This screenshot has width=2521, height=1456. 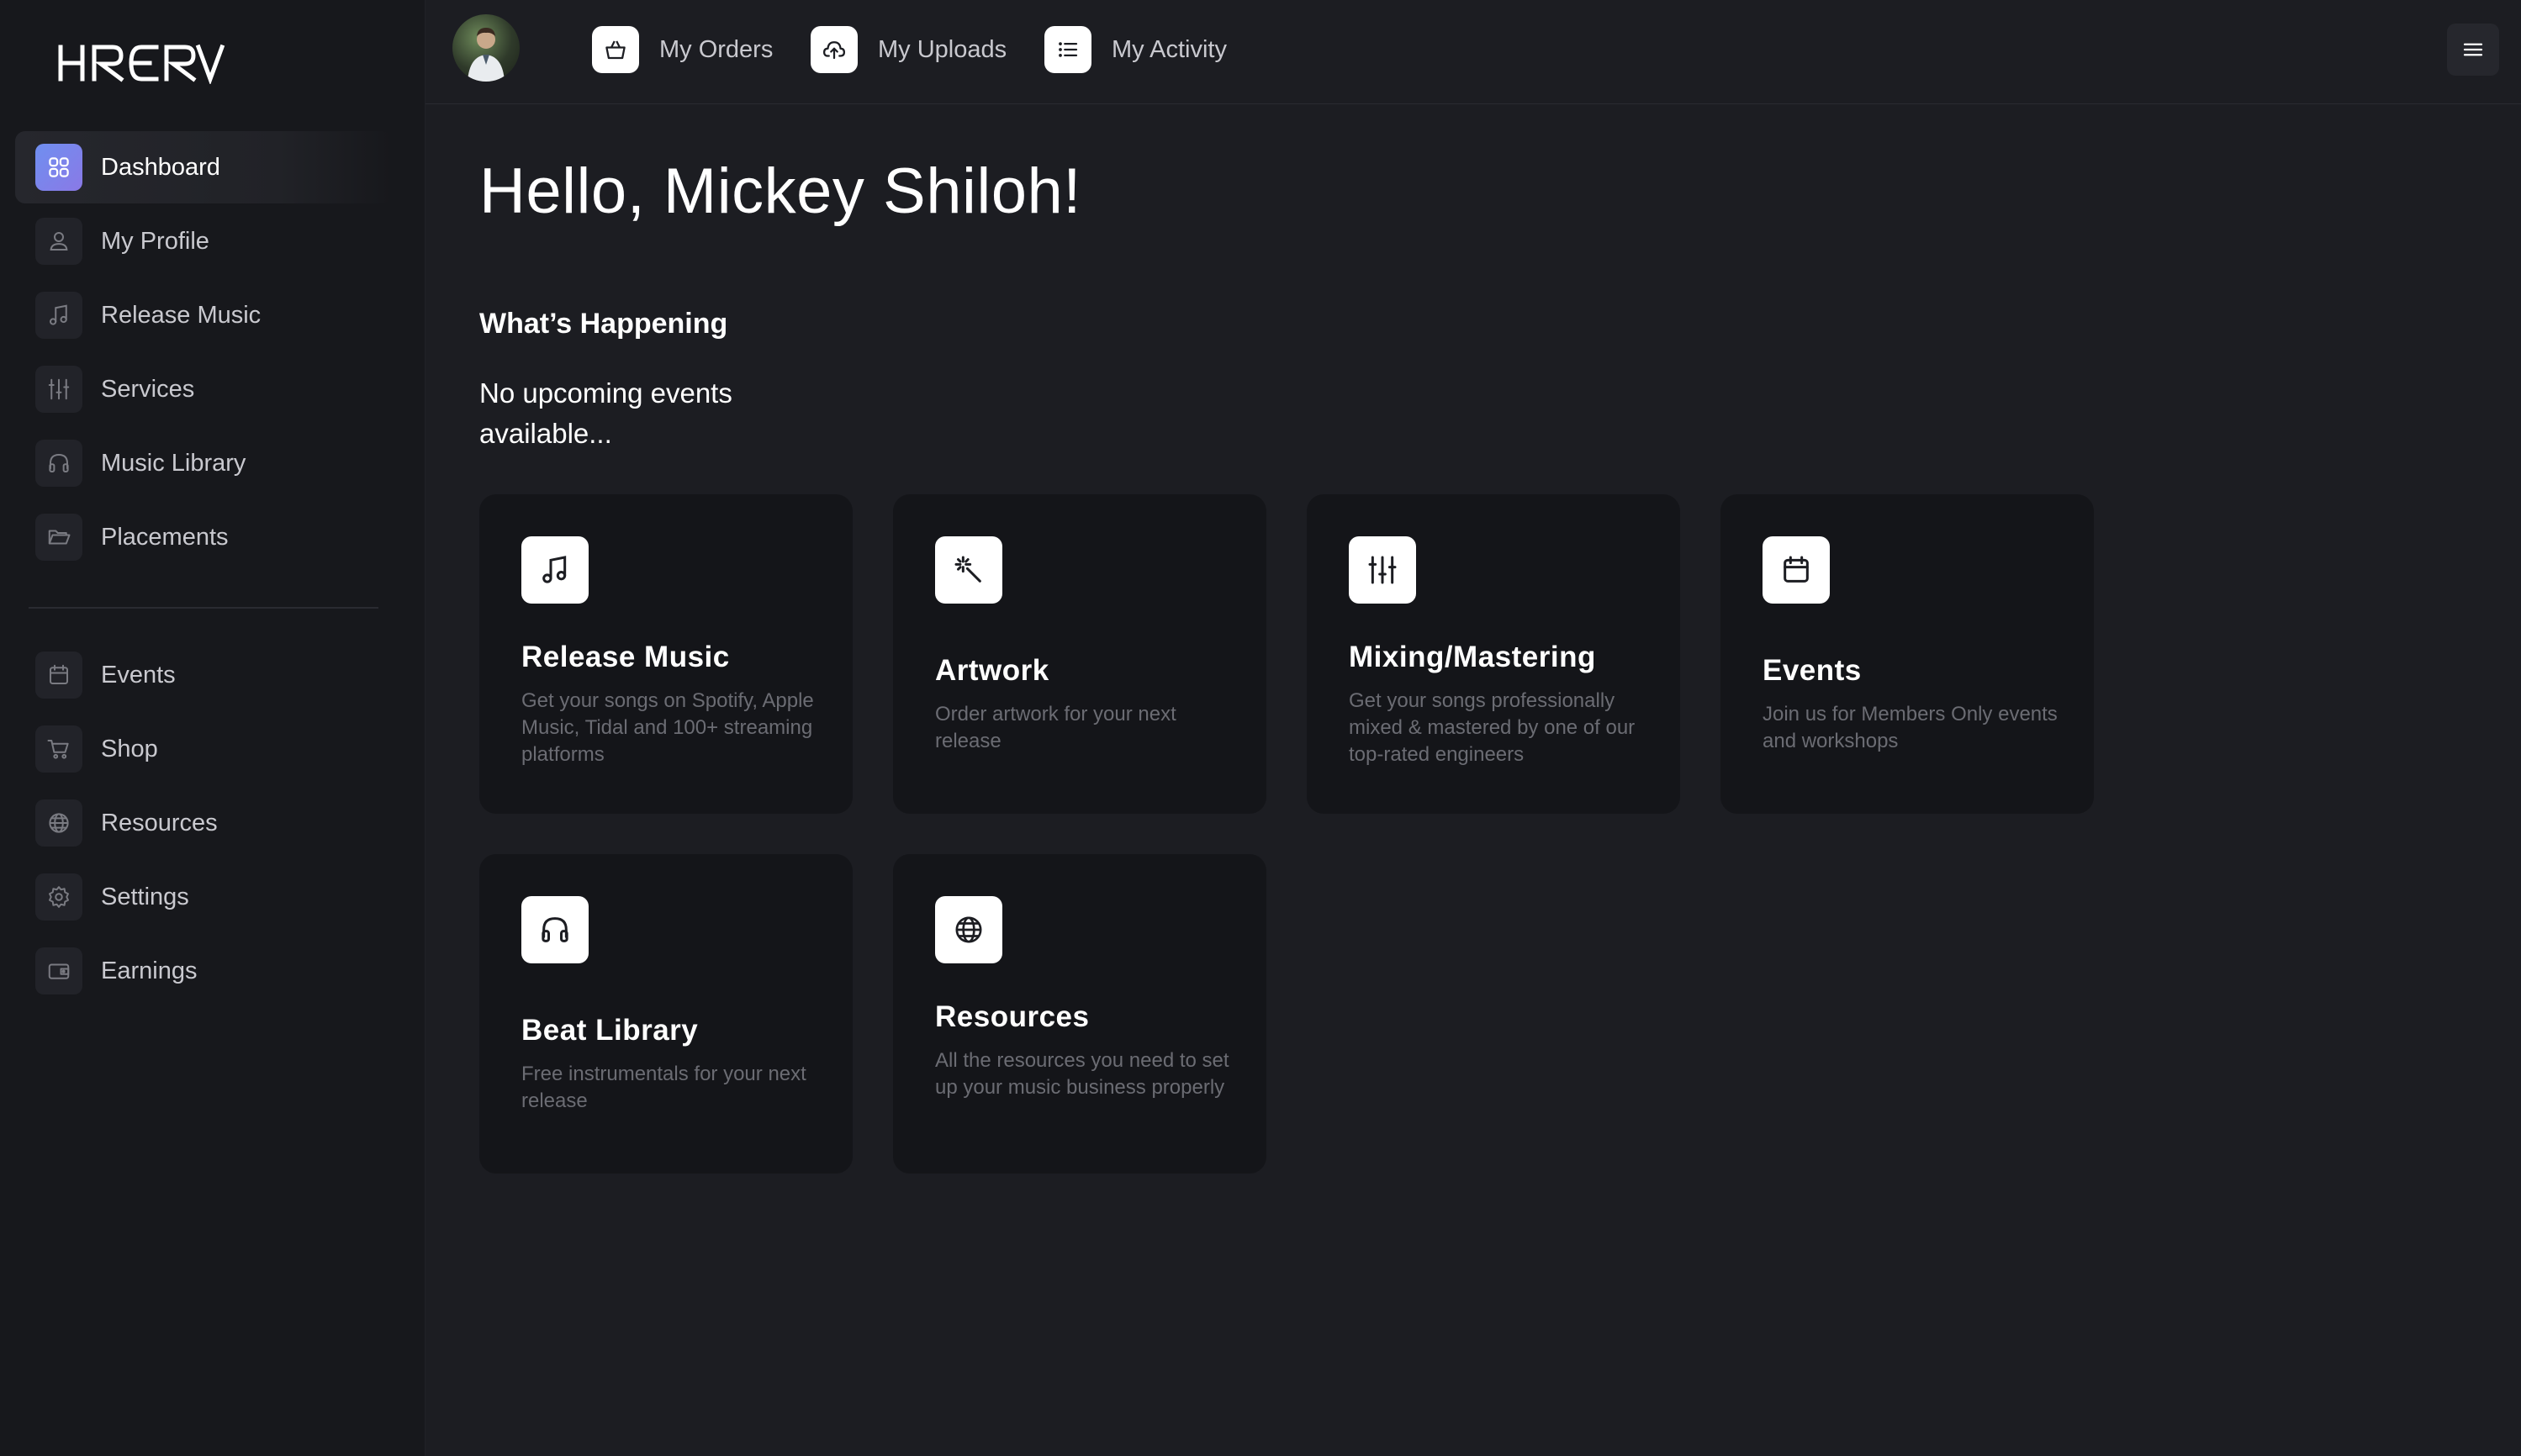 I want to click on card-title: Release Music, so click(x=625, y=657).